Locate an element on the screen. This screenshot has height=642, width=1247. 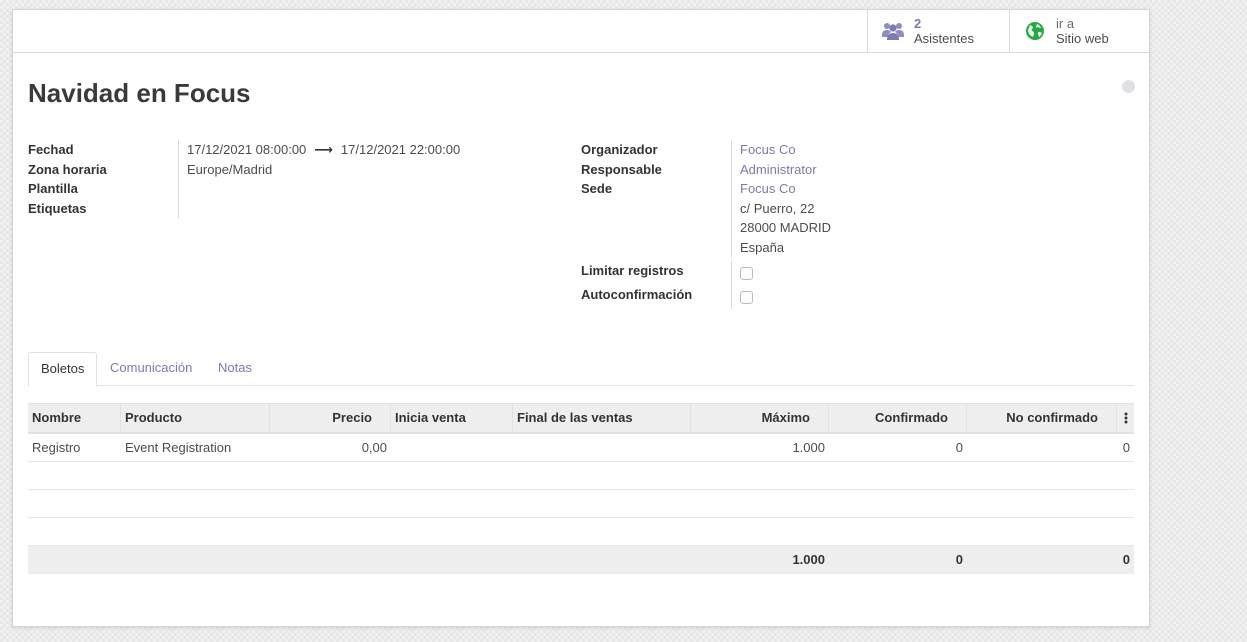
total-confirmed: 0 is located at coordinates (959, 559).